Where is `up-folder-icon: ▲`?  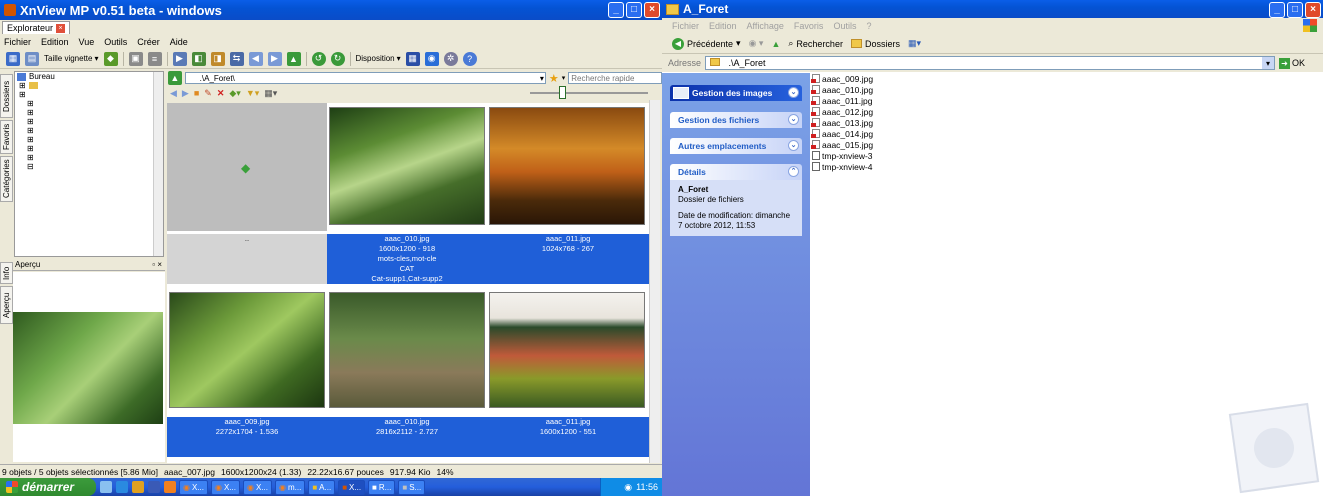
up-folder-icon: ▲ is located at coordinates (775, 44).